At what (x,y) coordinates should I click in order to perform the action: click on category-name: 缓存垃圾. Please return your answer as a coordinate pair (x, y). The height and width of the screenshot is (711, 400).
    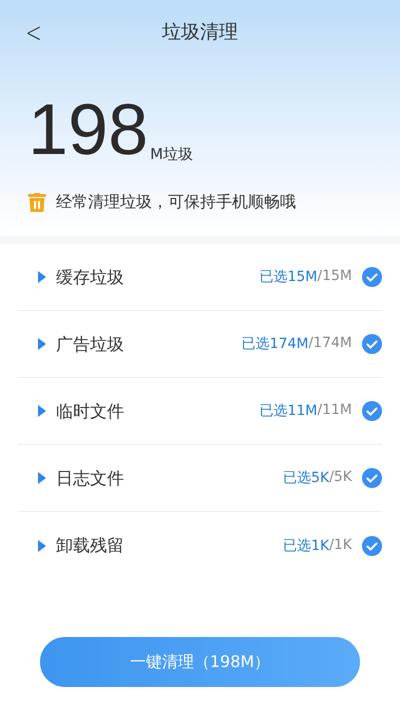
    Looking at the image, I should click on (90, 277).